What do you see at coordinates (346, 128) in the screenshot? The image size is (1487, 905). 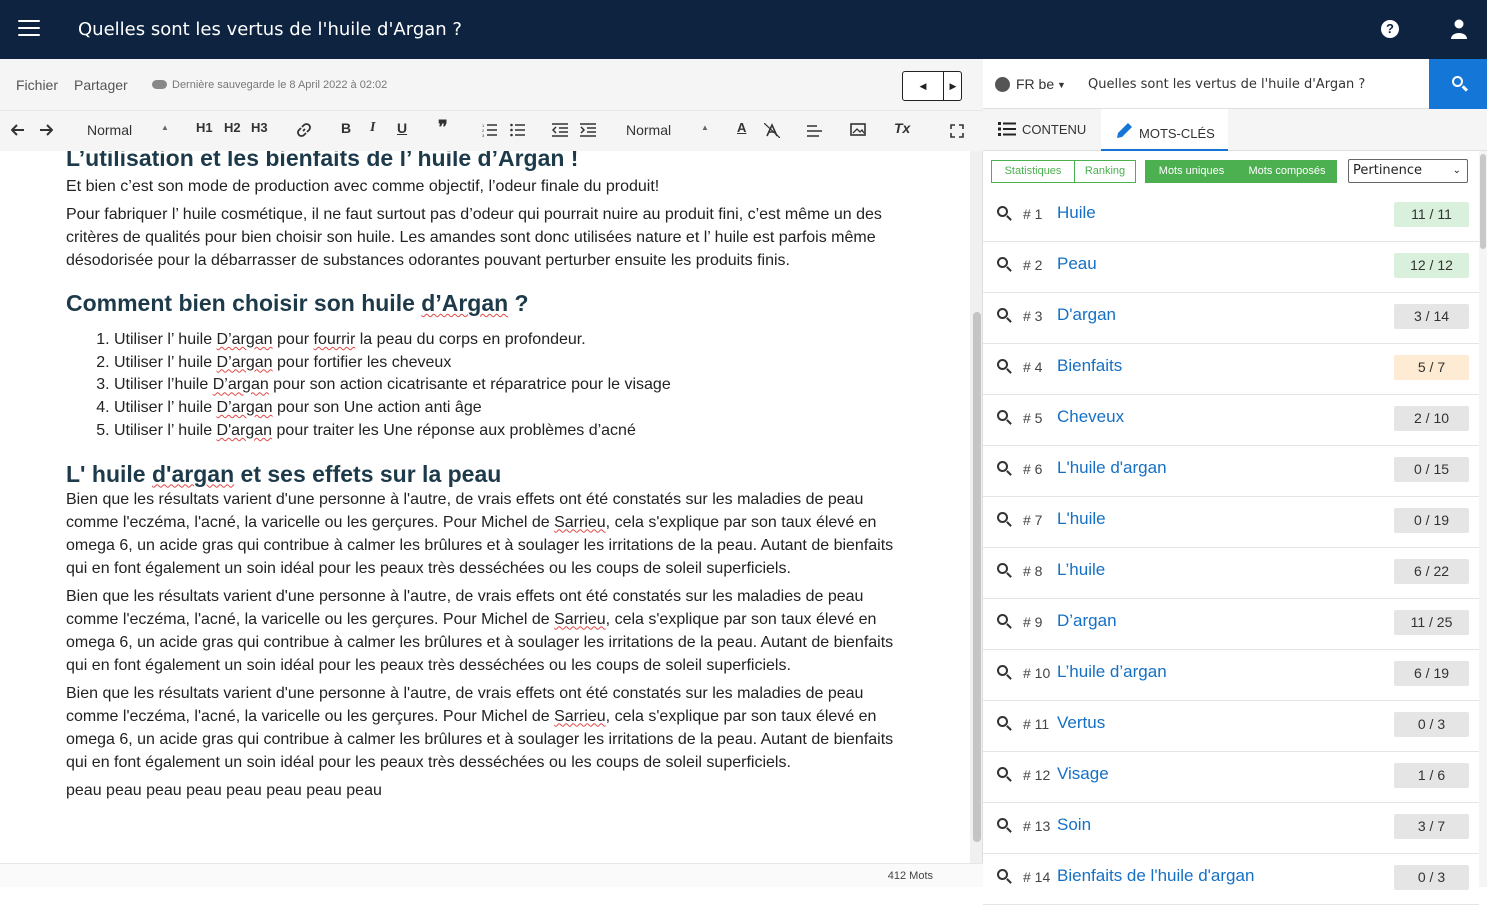 I see `bold-button: B` at bounding box center [346, 128].